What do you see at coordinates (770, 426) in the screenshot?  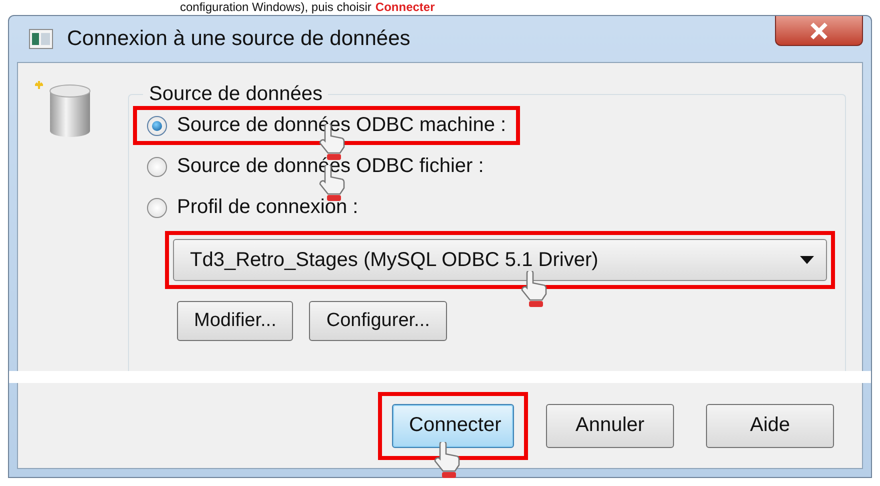 I see `dialog-button: Aide` at bounding box center [770, 426].